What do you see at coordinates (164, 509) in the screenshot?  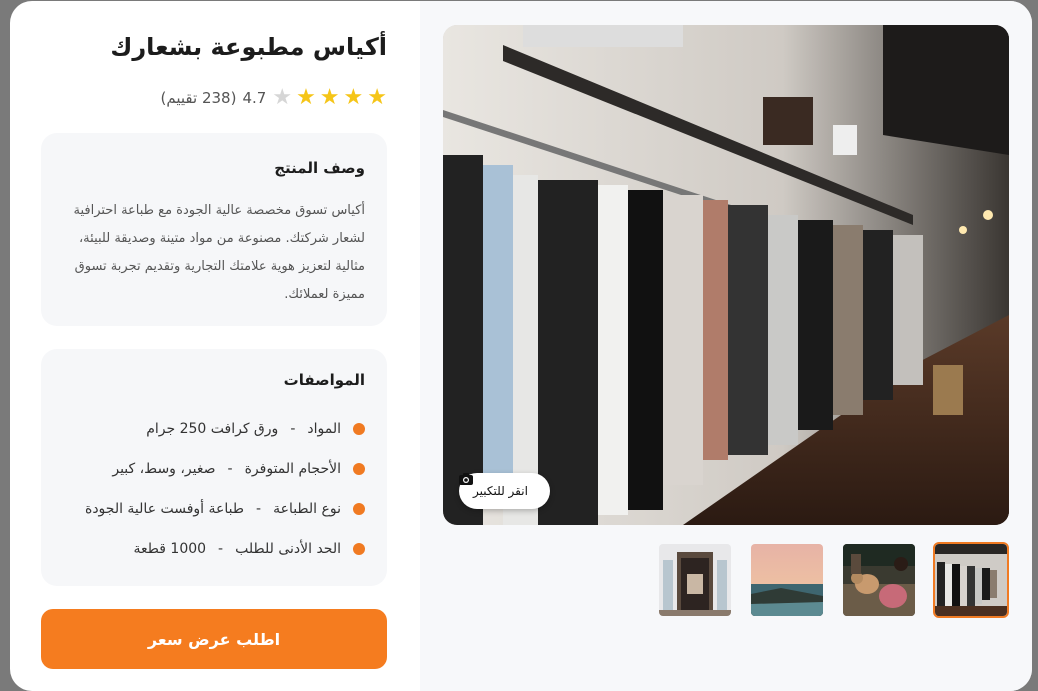 I see `spec-value: طباعة أوفست عالية الجودة` at bounding box center [164, 509].